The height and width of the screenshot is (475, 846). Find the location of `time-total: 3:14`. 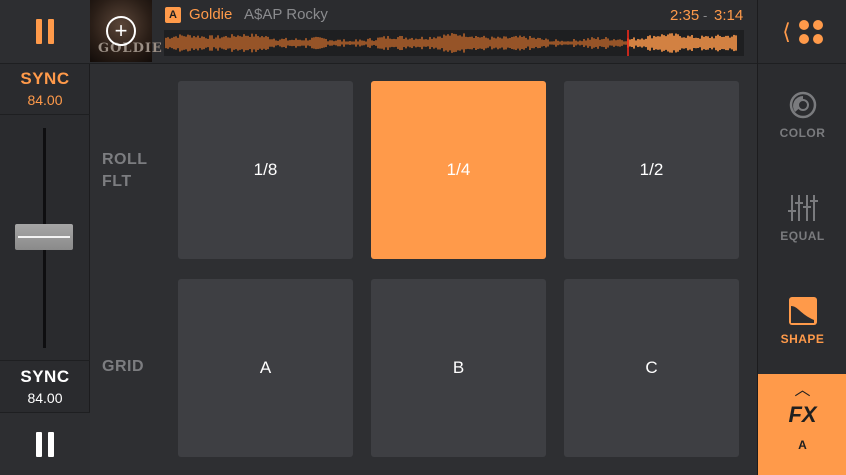

time-total: 3:14 is located at coordinates (729, 15).